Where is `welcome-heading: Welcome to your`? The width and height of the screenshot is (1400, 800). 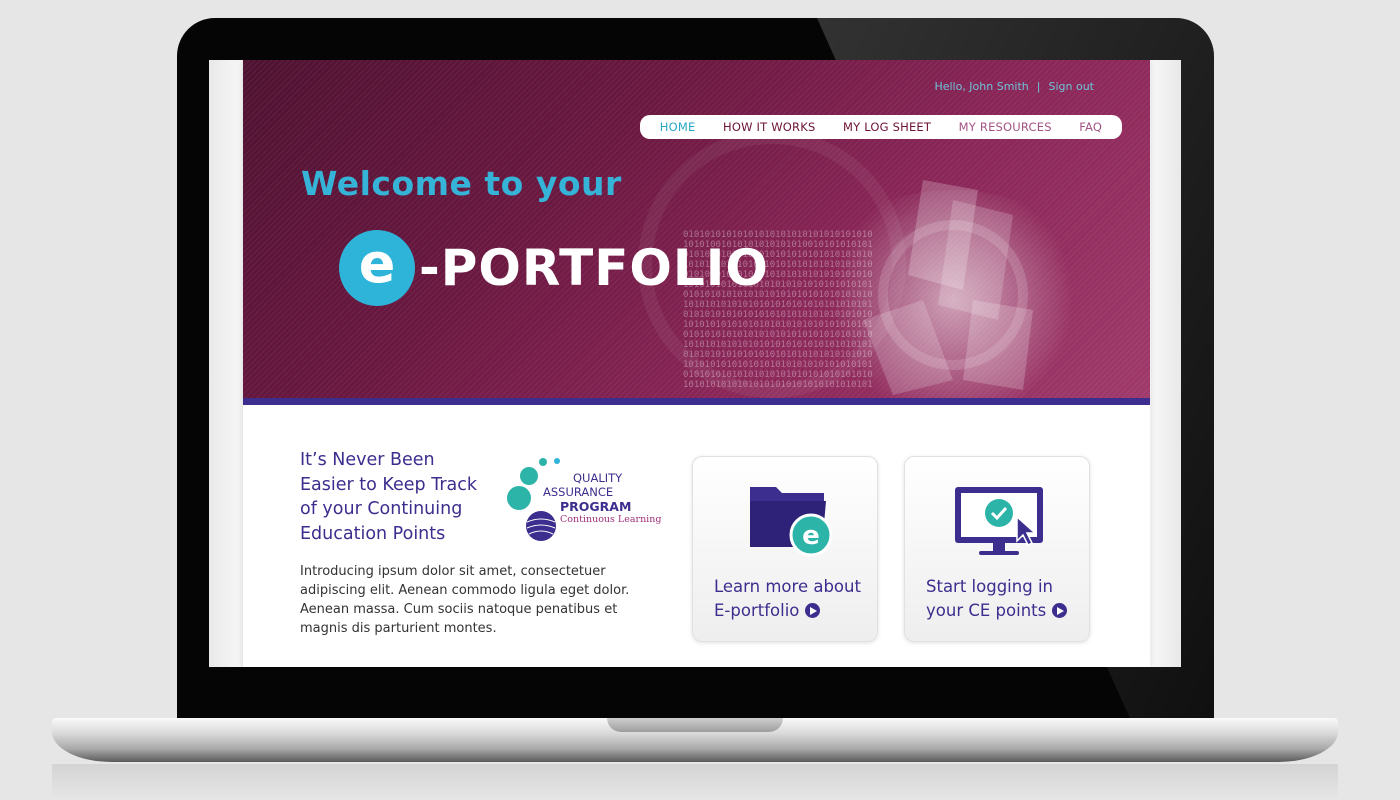 welcome-heading: Welcome to your is located at coordinates (461, 183).